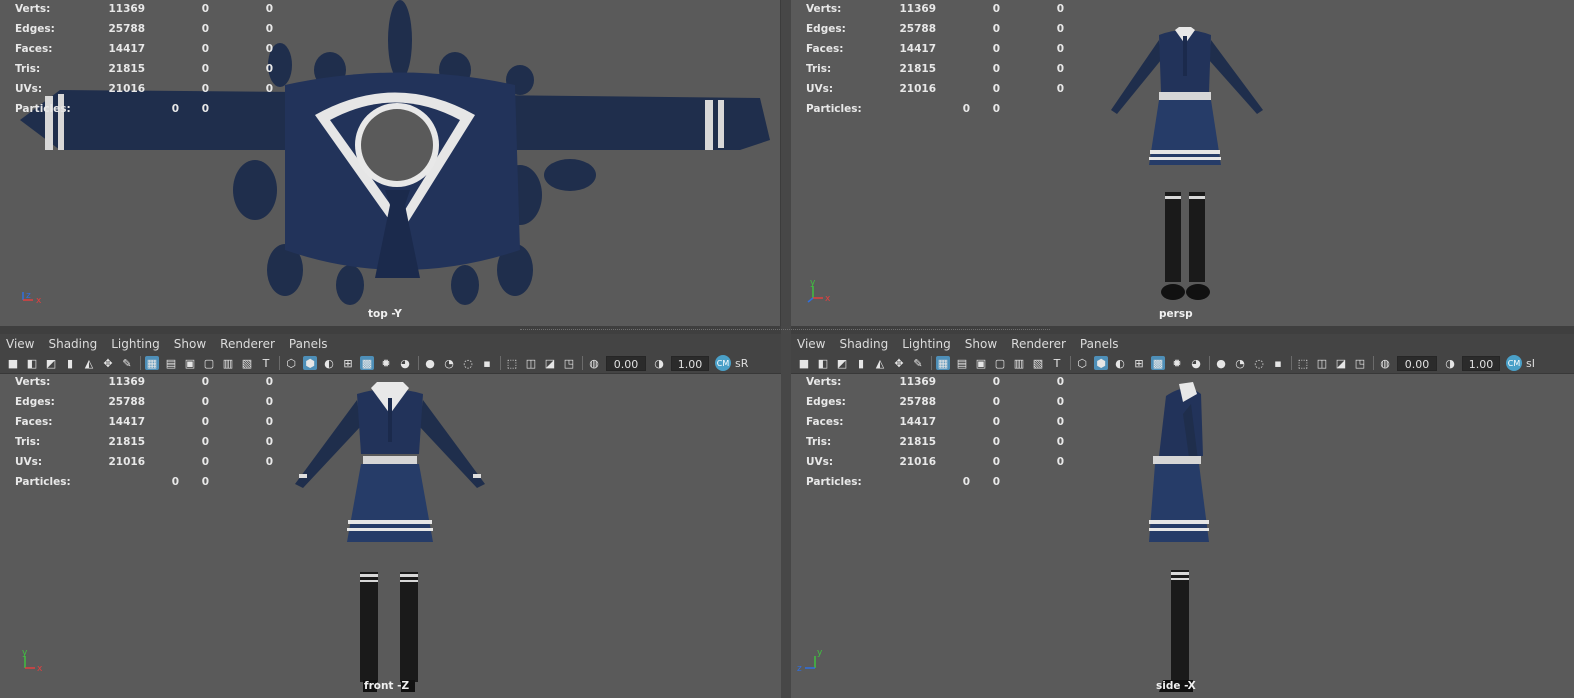  I want to click on hud-row-particles: Particles: 0 0, so click(903, 482).